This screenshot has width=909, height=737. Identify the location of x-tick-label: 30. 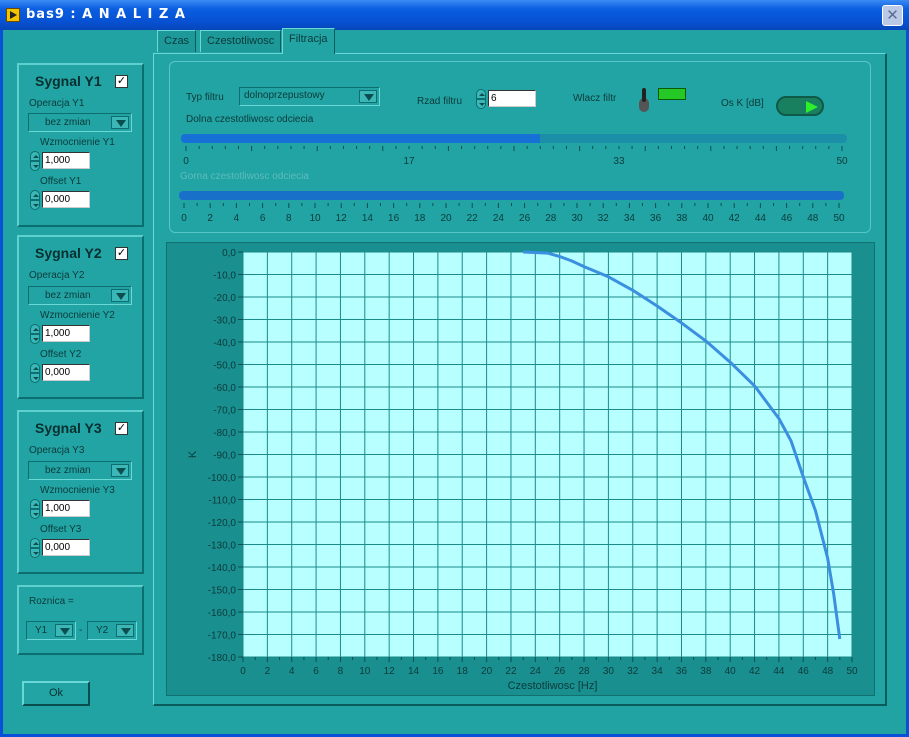
(609, 671).